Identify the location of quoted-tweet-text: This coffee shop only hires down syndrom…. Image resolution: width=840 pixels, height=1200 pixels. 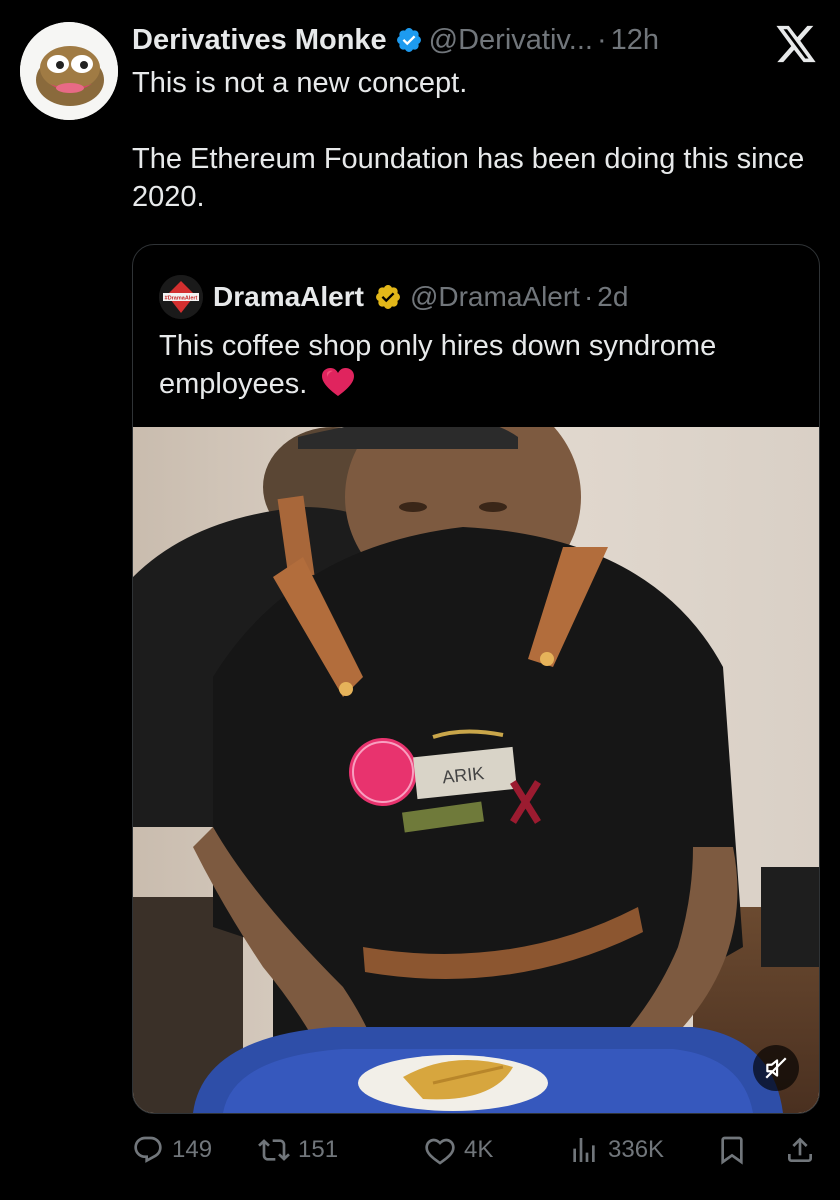
(479, 365).